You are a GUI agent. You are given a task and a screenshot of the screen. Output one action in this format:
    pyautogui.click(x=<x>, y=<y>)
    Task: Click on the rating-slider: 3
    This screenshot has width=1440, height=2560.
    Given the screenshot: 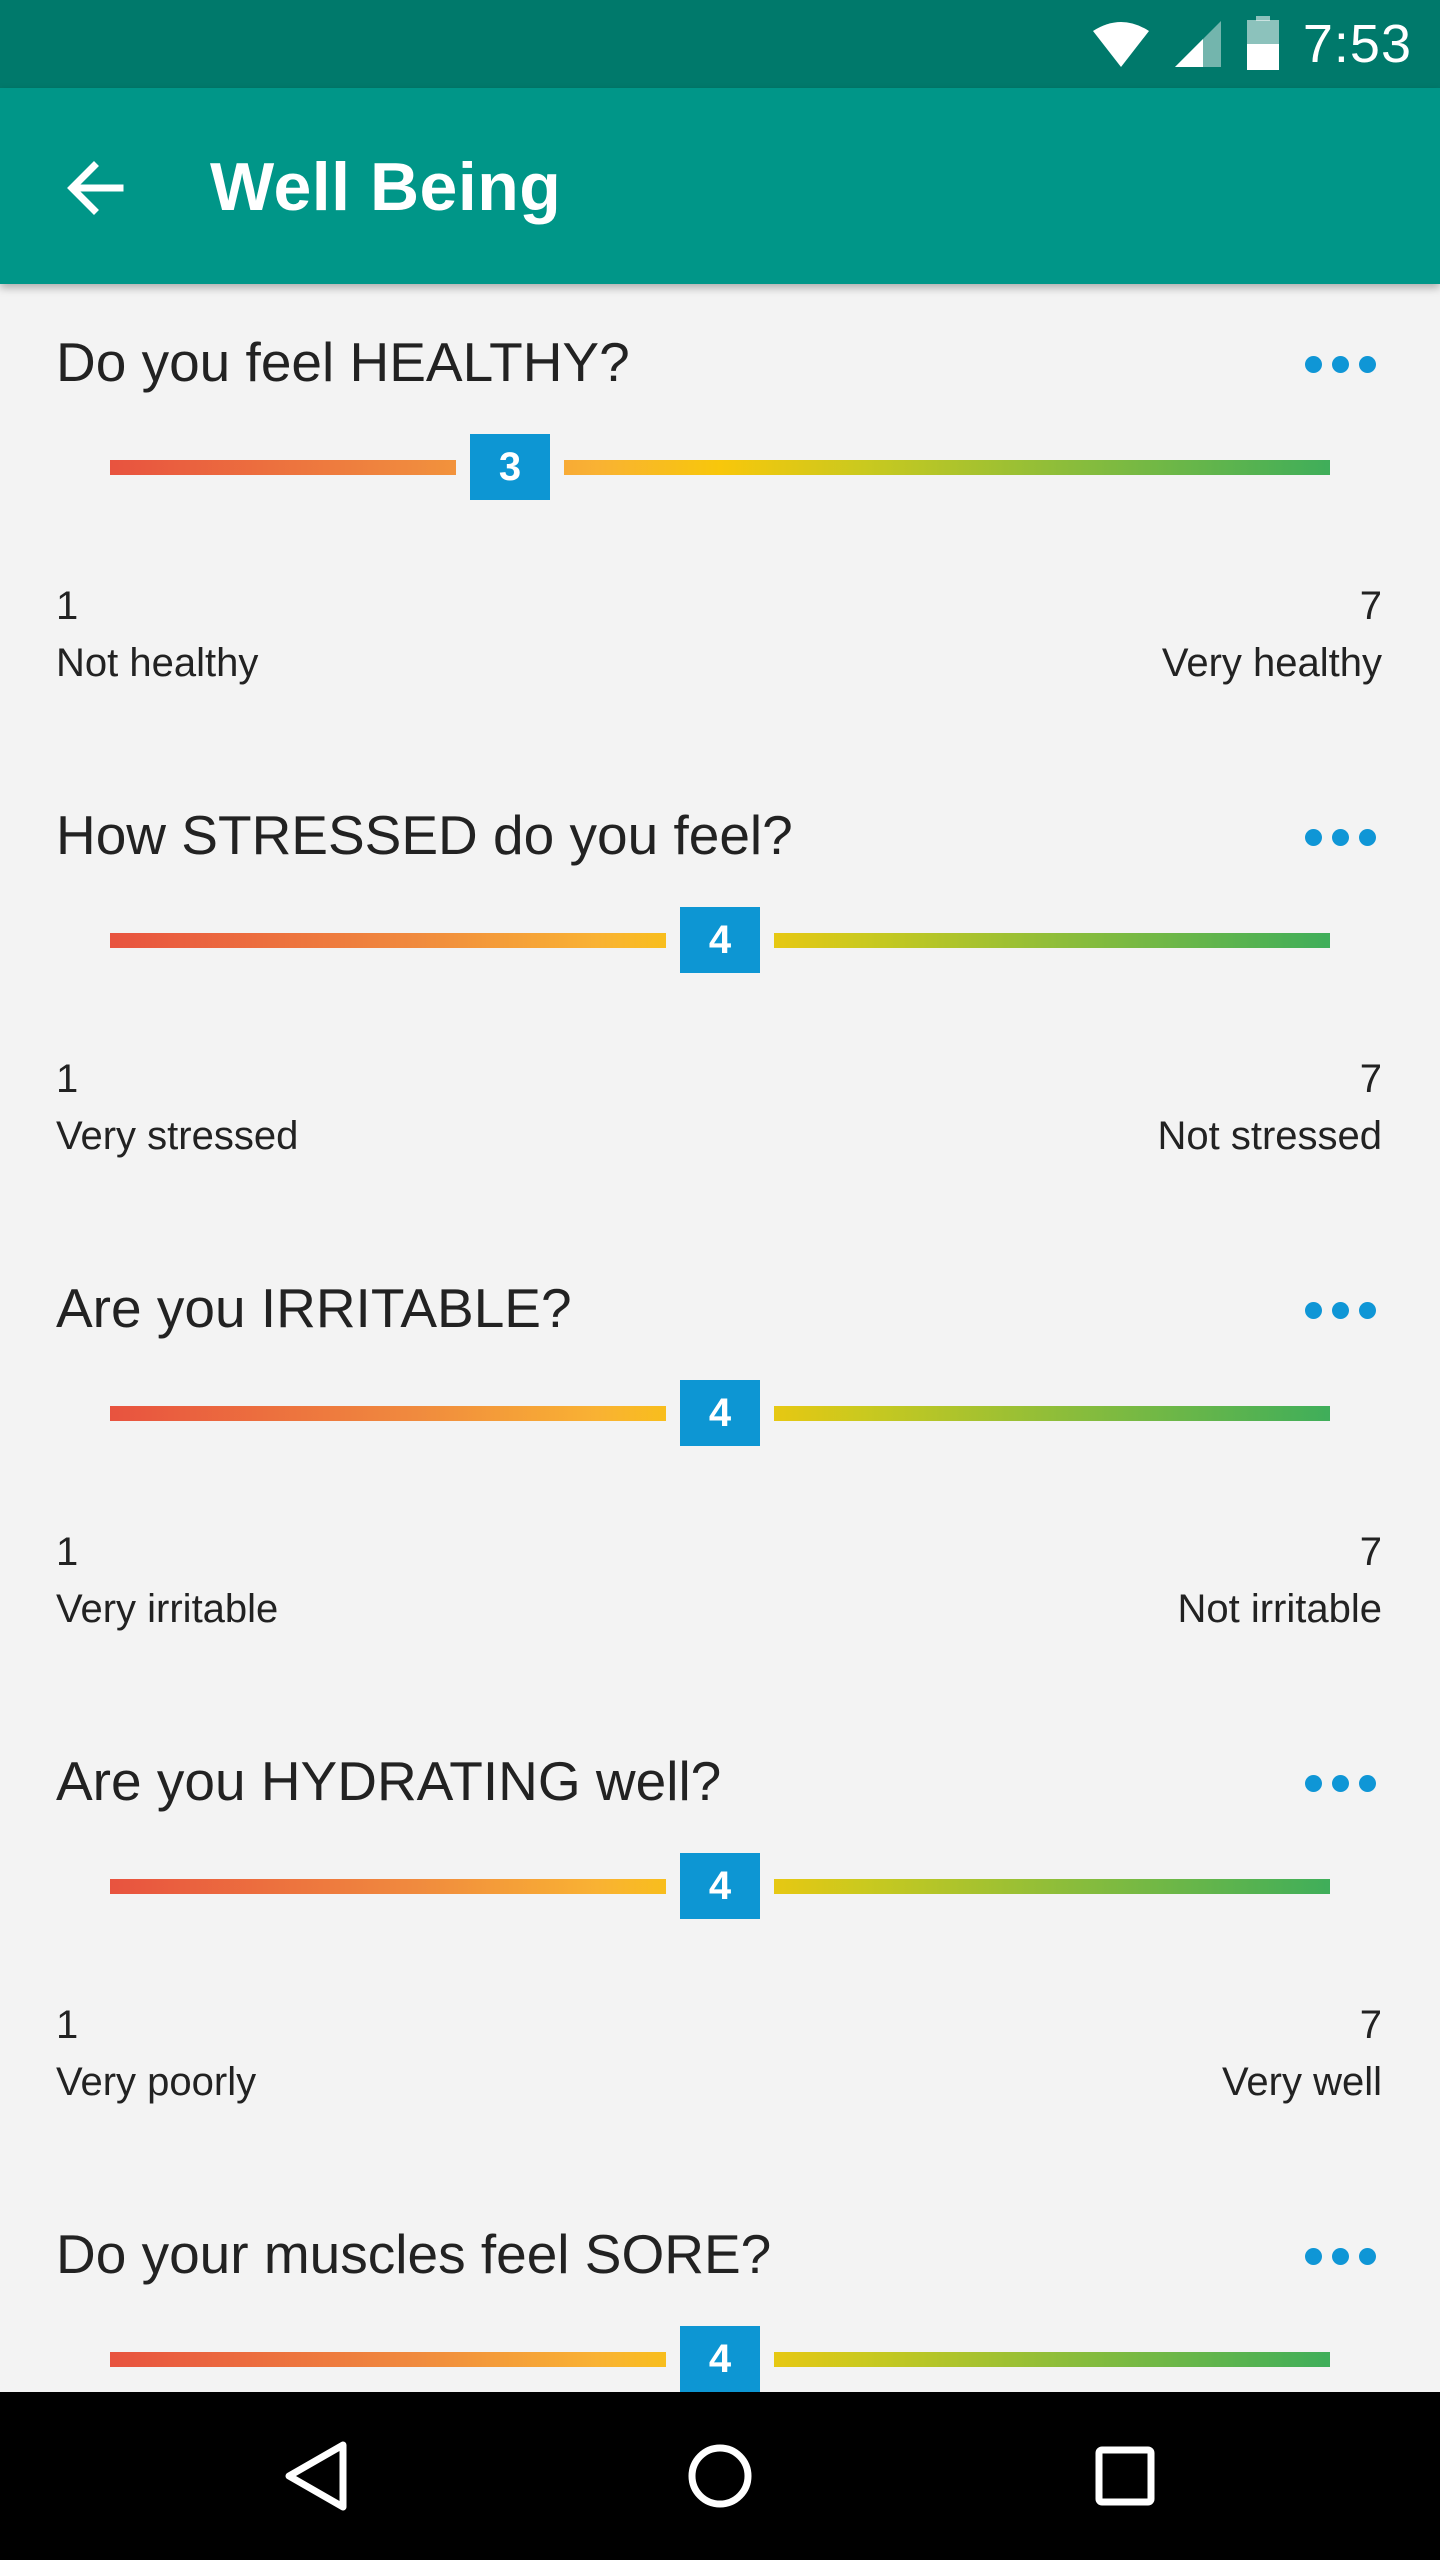 What is the action you would take?
    pyautogui.click(x=720, y=467)
    